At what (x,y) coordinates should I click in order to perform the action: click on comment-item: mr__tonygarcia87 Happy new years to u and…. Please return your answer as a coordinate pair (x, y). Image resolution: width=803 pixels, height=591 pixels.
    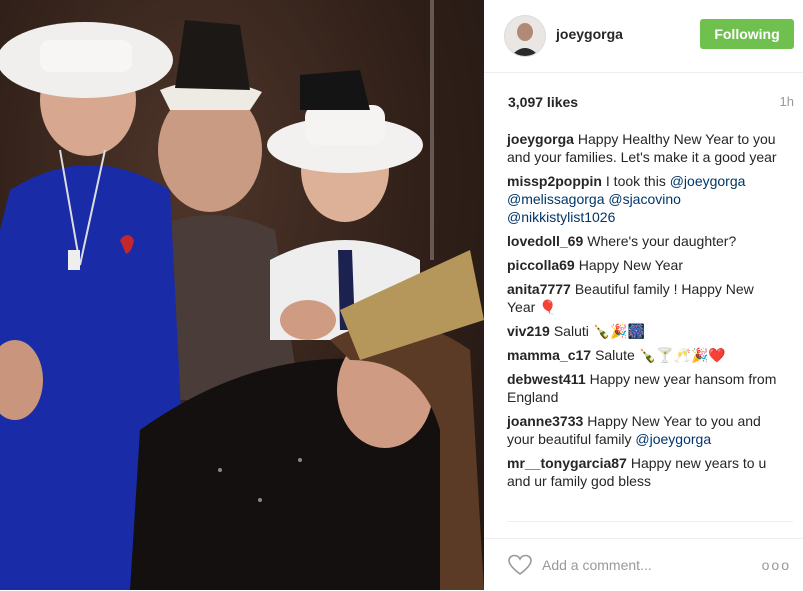
    Looking at the image, I should click on (643, 472).